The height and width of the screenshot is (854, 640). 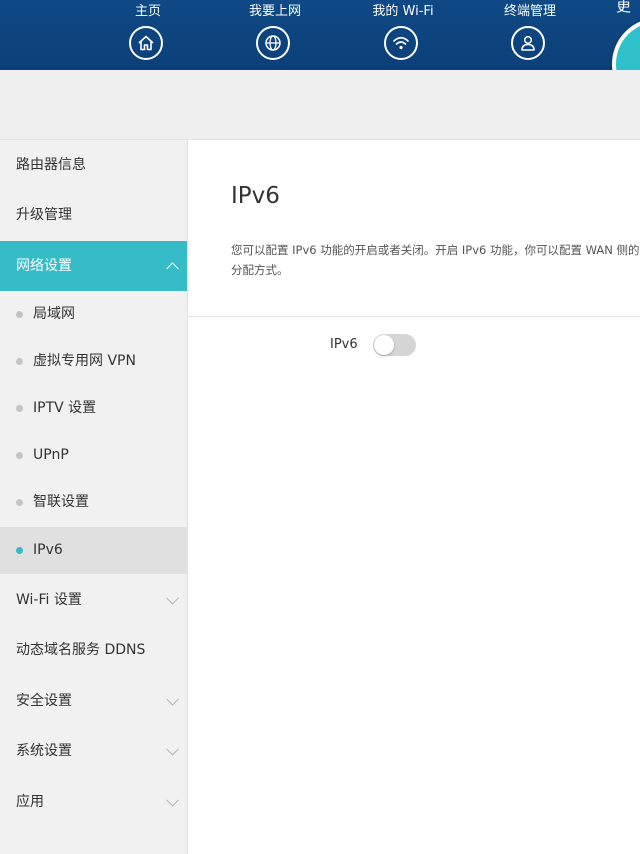 I want to click on sidebar-item-router-info: 路由器信息, so click(x=93, y=165).